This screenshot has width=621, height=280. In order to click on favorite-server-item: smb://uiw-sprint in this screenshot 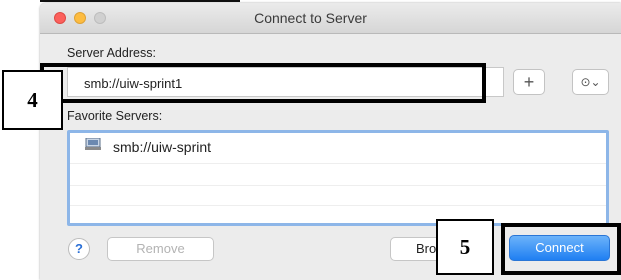, I will do `click(162, 147)`.